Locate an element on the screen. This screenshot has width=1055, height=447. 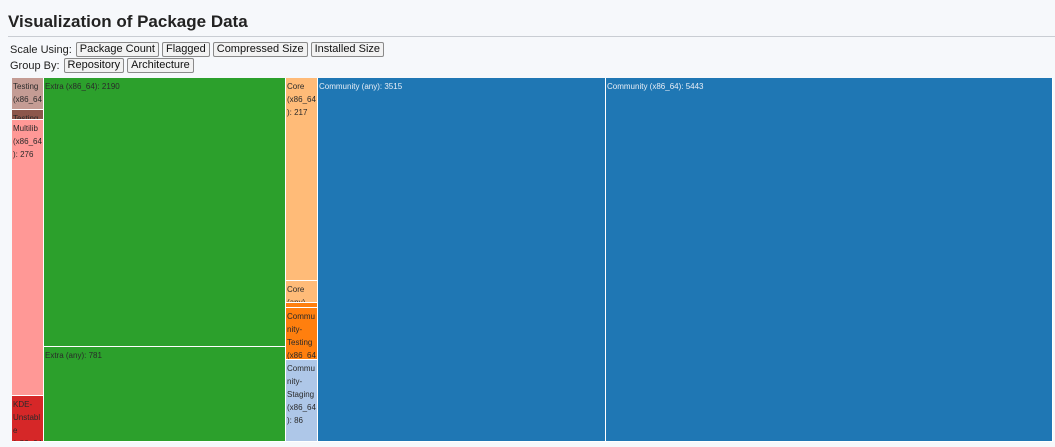
treemap-tile-label: Extra (any): 781 is located at coordinates (73, 355).